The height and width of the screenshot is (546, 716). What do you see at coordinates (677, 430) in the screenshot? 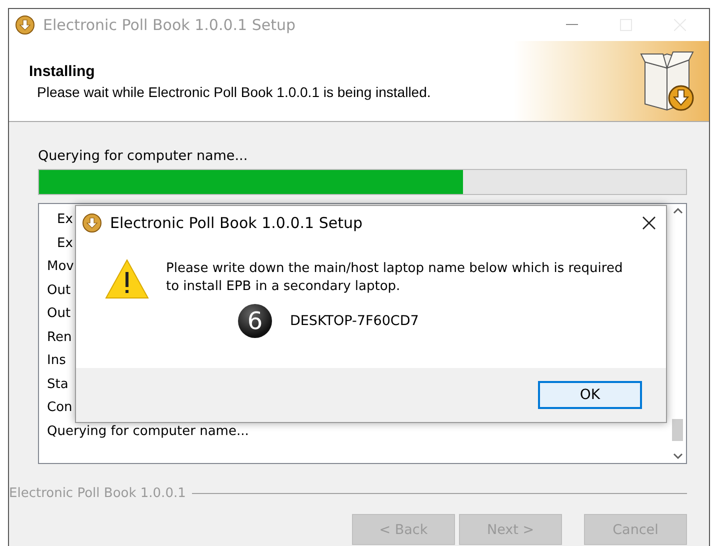
I see `scroll-thumb` at bounding box center [677, 430].